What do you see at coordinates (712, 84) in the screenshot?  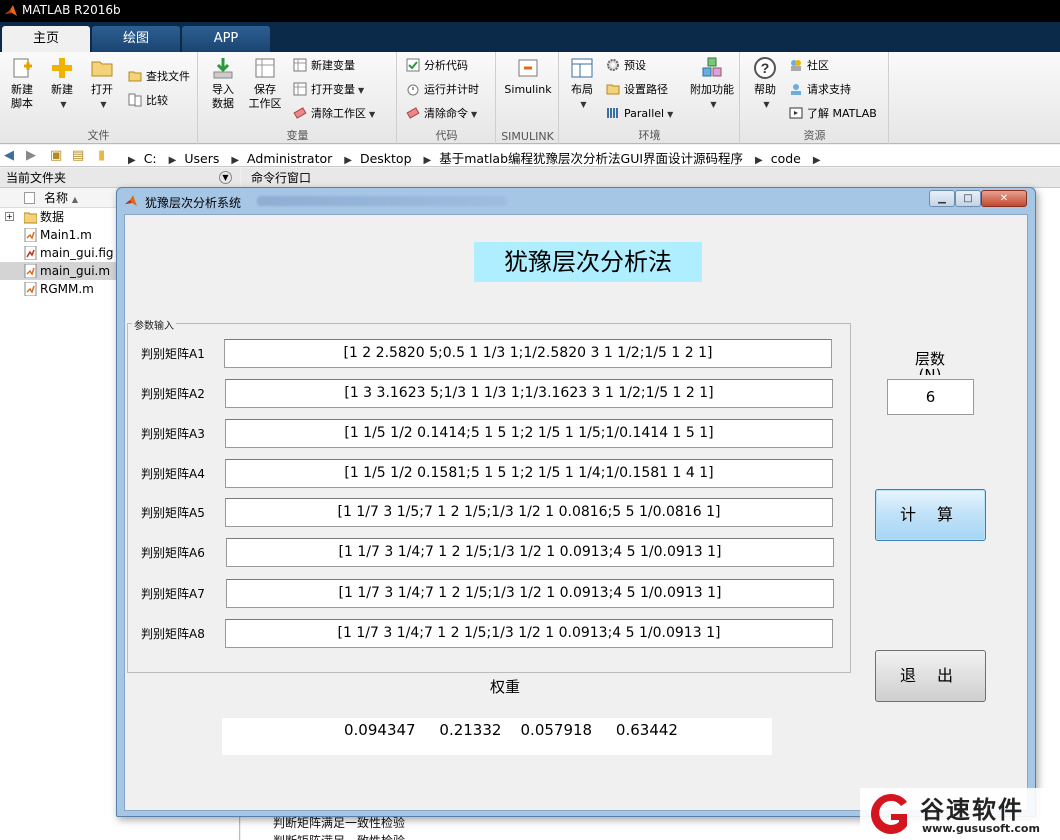 I see `addons-button: 附加功能 ▼` at bounding box center [712, 84].